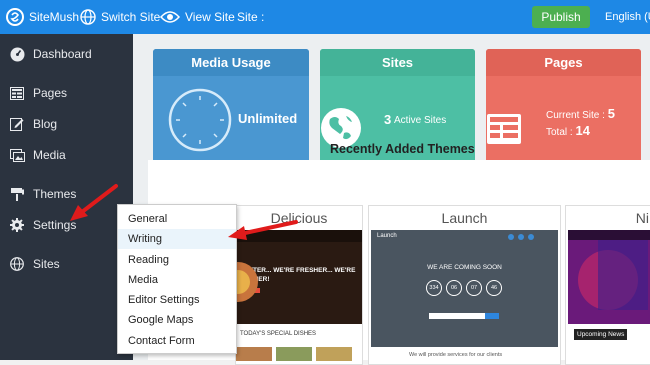 This screenshot has height=365, width=650. What do you see at coordinates (456, 355) in the screenshot?
I see `preview-footer-text: We will provide services for our clients` at bounding box center [456, 355].